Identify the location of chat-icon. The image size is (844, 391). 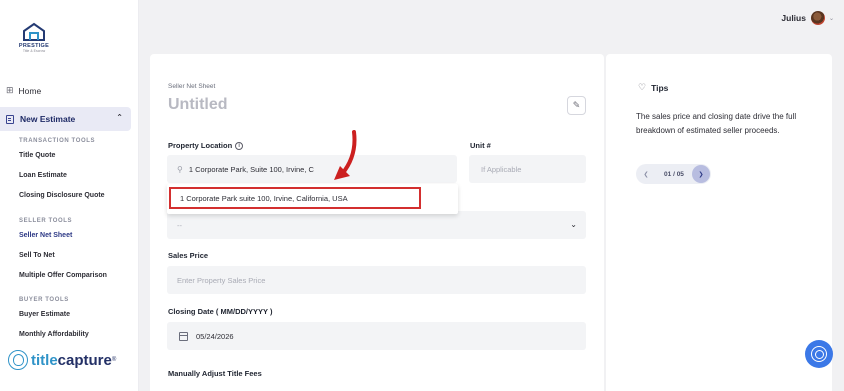
(819, 354).